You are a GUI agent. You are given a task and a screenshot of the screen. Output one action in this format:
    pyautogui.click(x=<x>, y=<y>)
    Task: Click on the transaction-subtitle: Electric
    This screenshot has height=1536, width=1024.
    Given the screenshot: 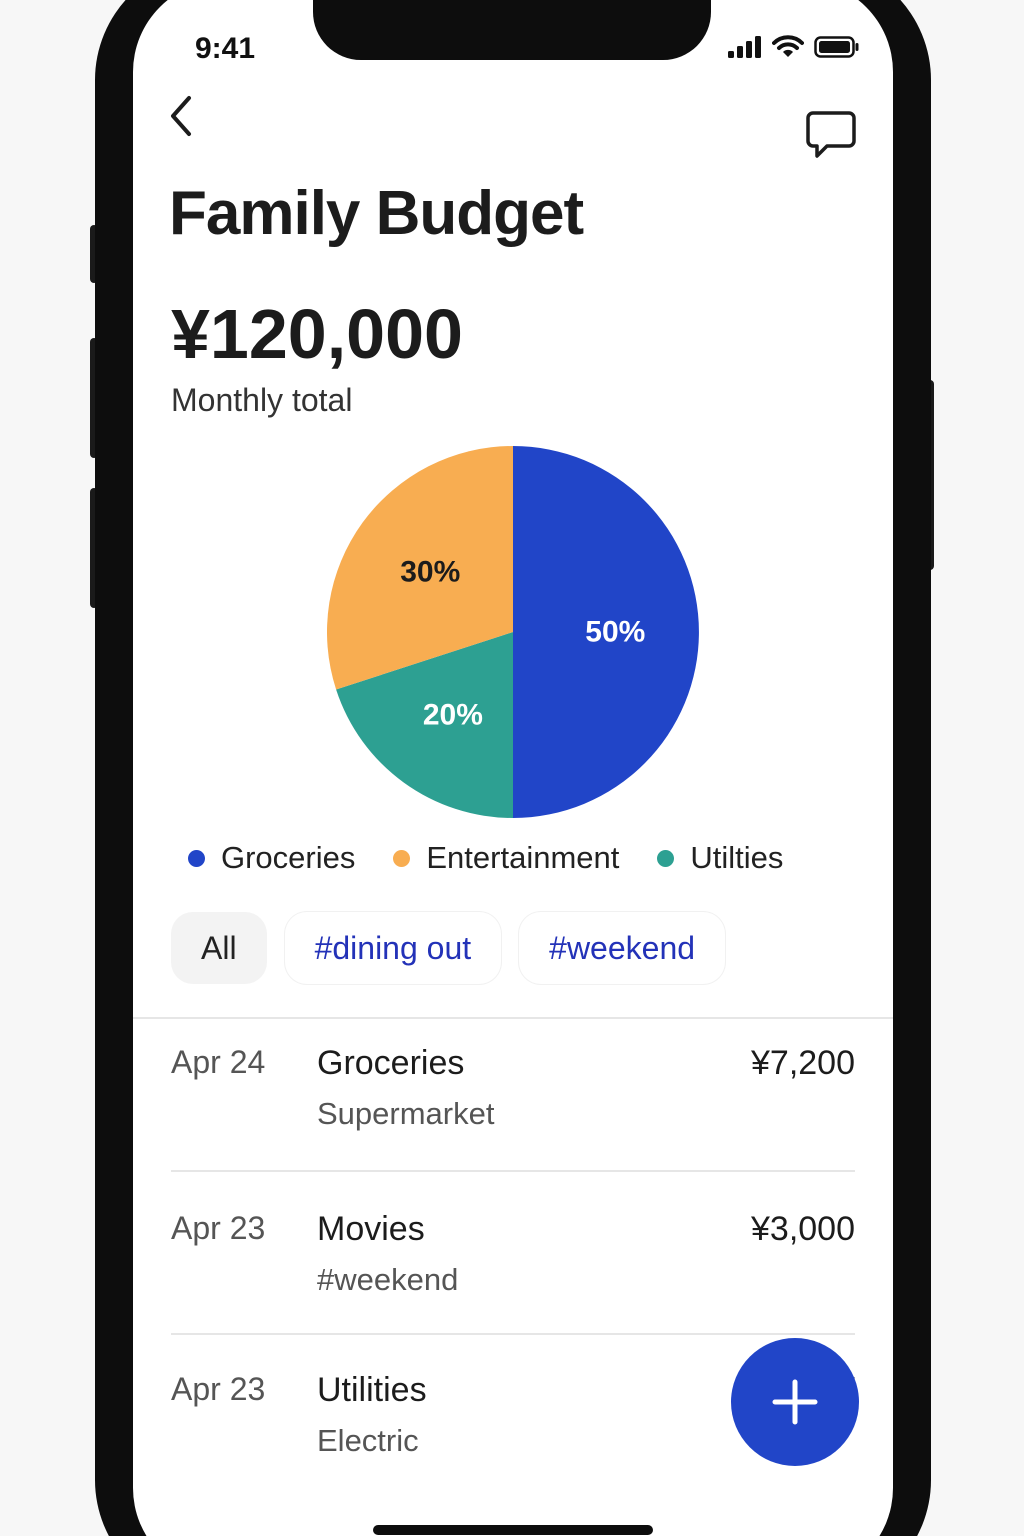 What is the action you would take?
    pyautogui.click(x=368, y=1440)
    